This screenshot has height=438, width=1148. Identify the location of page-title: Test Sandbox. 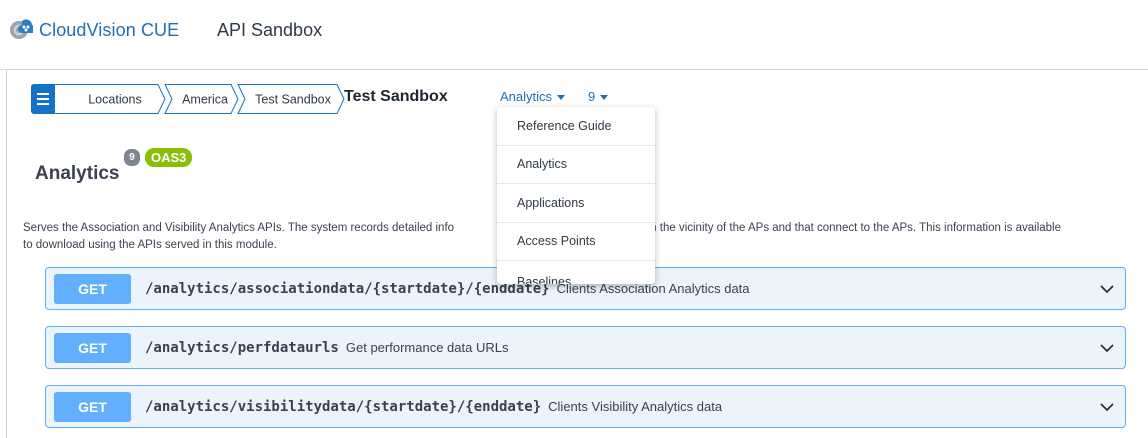
(396, 96).